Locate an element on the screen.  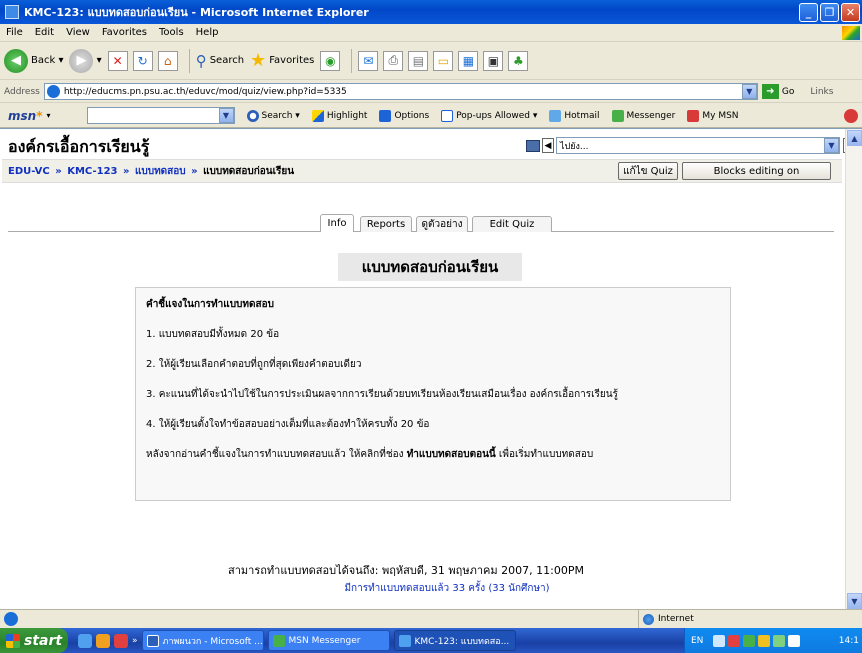
tab-info: Info is located at coordinates (337, 223).